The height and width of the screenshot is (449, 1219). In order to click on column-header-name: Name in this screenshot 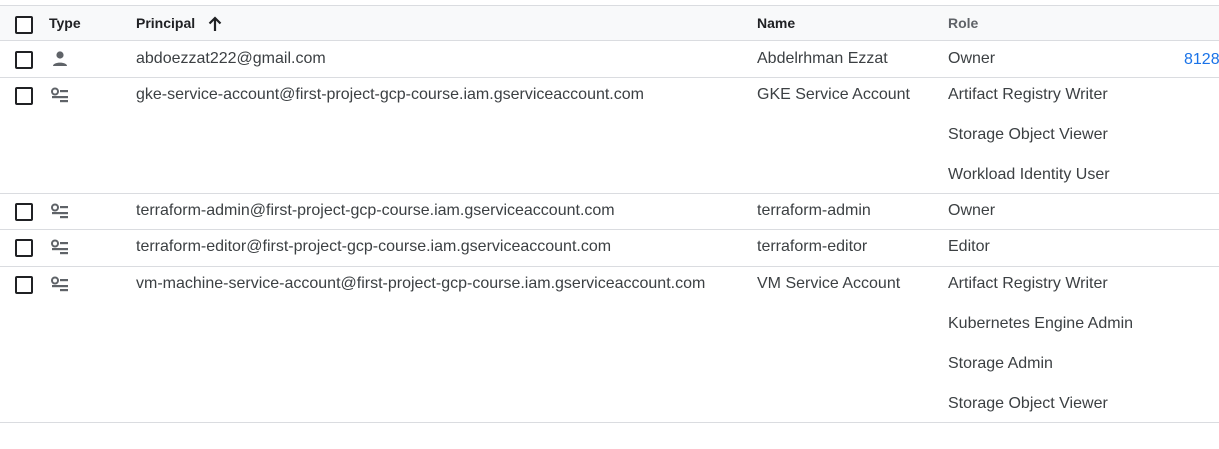, I will do `click(776, 23)`.